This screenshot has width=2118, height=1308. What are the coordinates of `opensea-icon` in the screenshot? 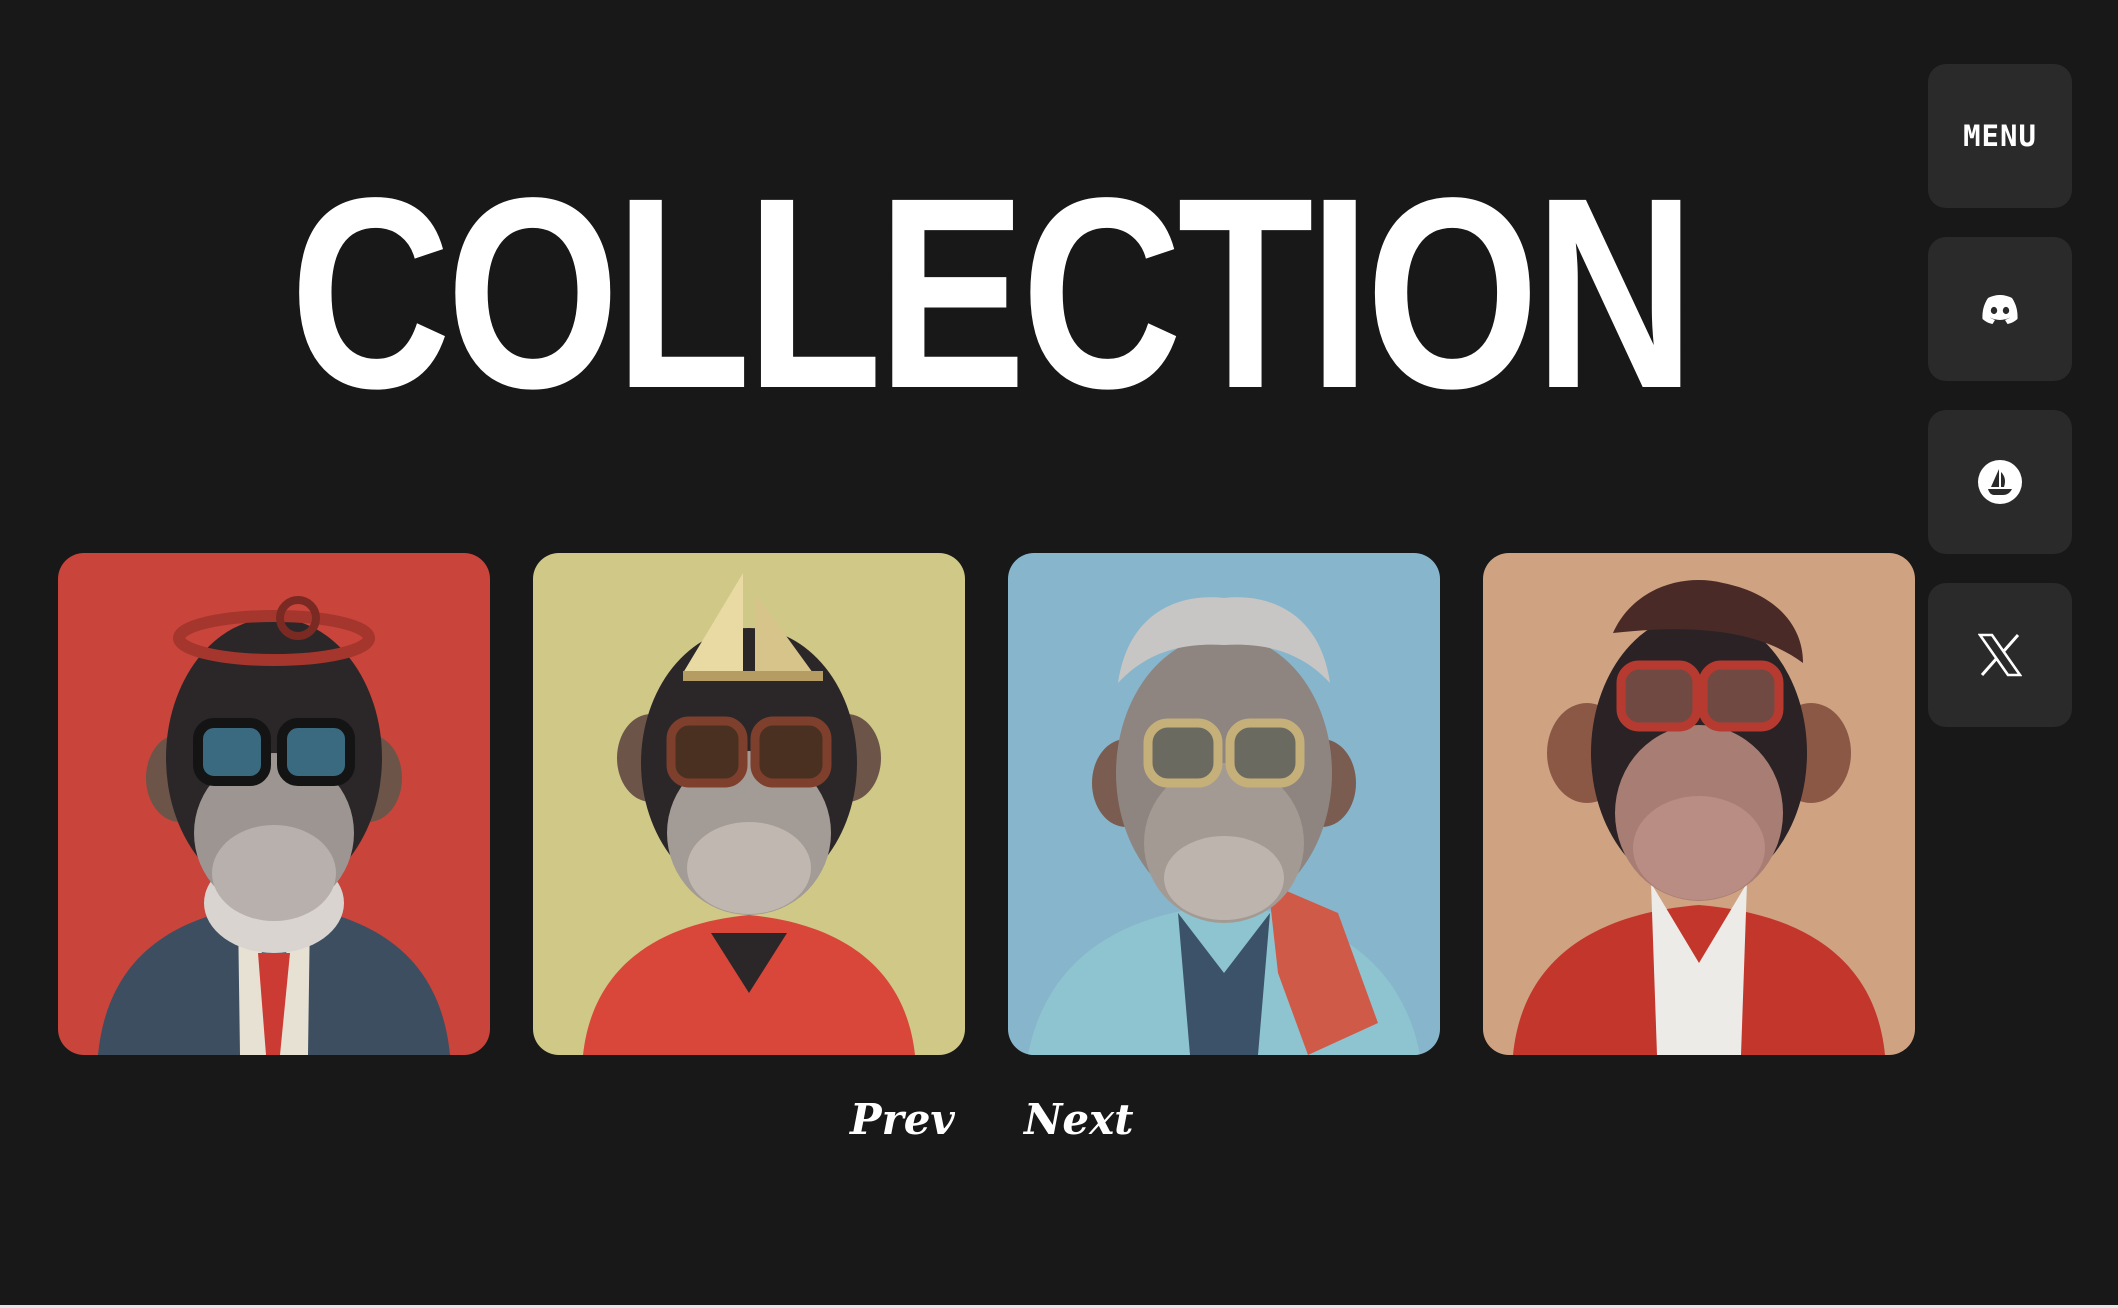 It's located at (2000, 482).